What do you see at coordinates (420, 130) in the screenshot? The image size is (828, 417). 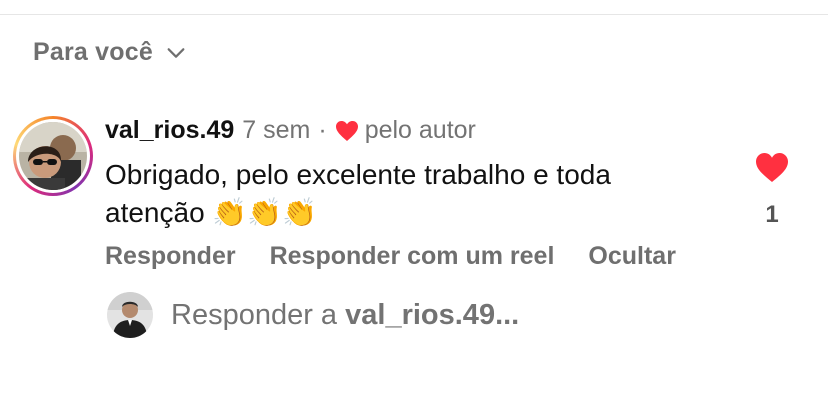 I see `liked-by-author-label: pelo autor` at bounding box center [420, 130].